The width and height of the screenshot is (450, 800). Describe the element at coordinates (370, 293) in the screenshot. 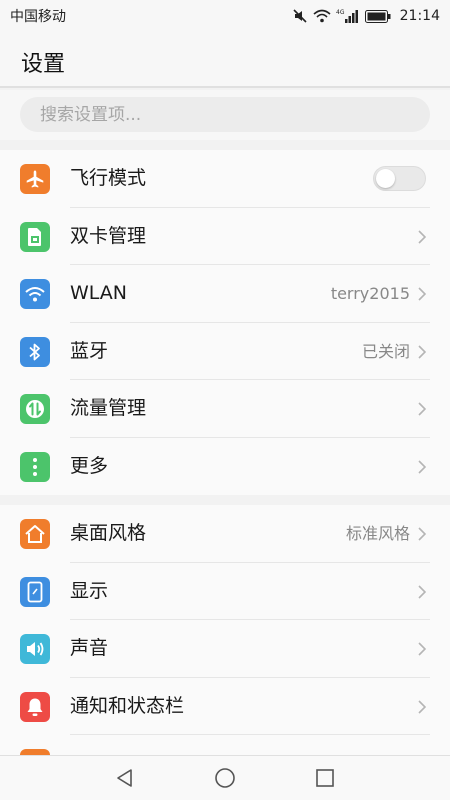

I see `wlan-network-name: terry2015` at that location.